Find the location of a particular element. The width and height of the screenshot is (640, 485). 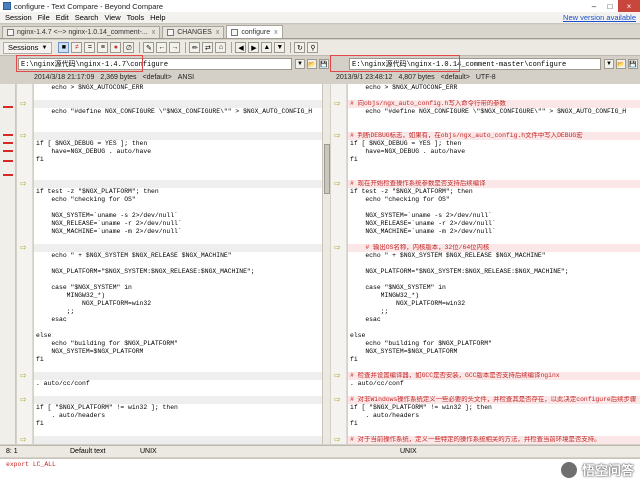

code-line: if test -z "$NGX_PLATFORM"; then is located at coordinates (97, 191).